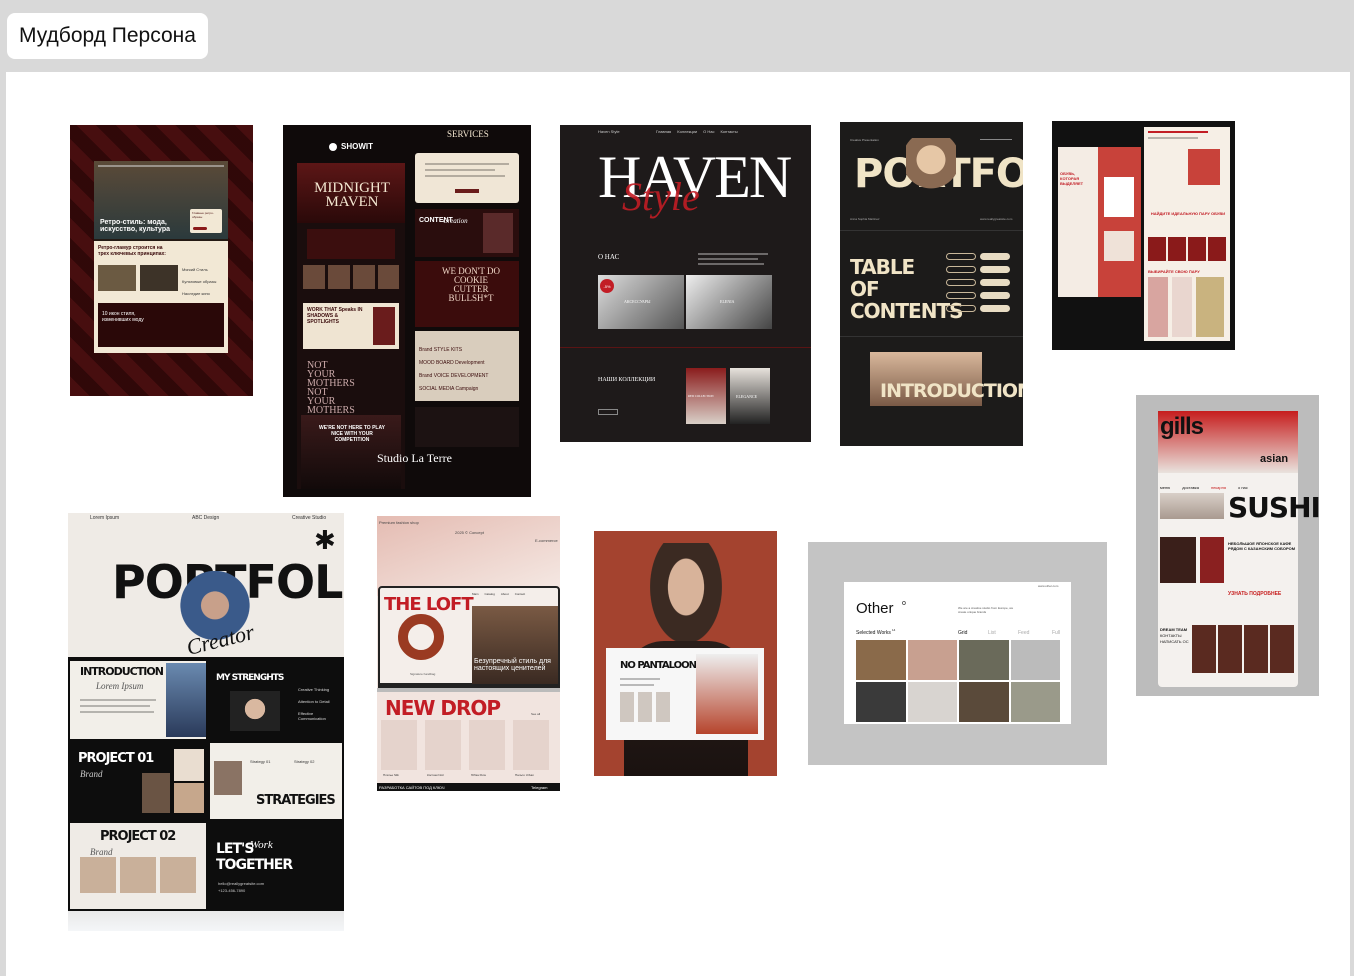  I want to click on haven-nav-2: О Нас, so click(708, 131).